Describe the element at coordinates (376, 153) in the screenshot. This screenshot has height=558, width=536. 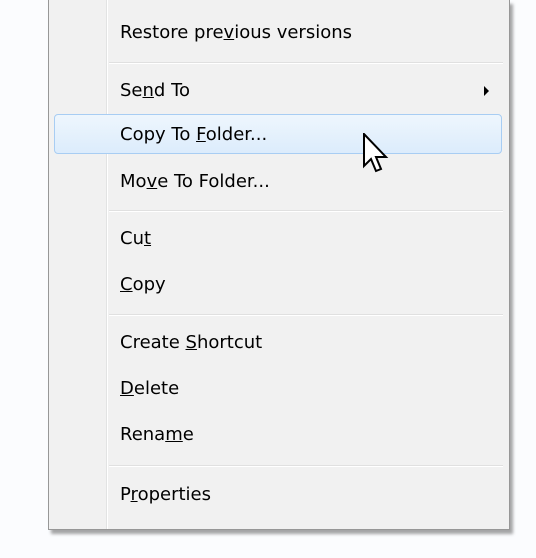
I see `arrow-cursor-icon` at that location.